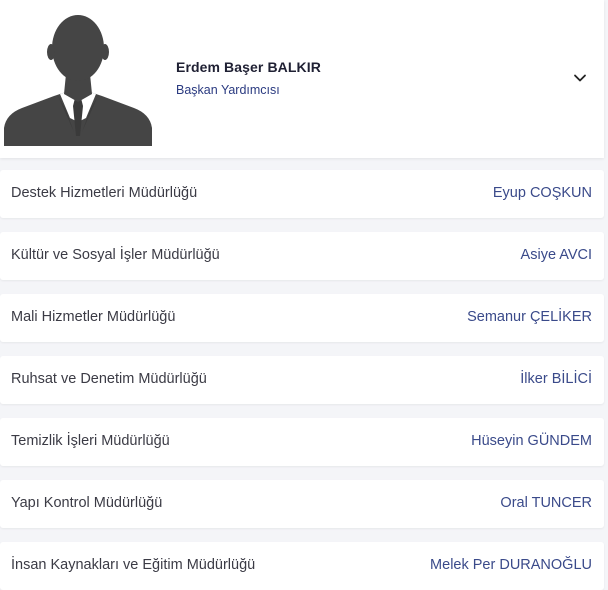  Describe the element at coordinates (228, 90) in the screenshot. I see `person-title: Başkan Yardımcısı` at that location.